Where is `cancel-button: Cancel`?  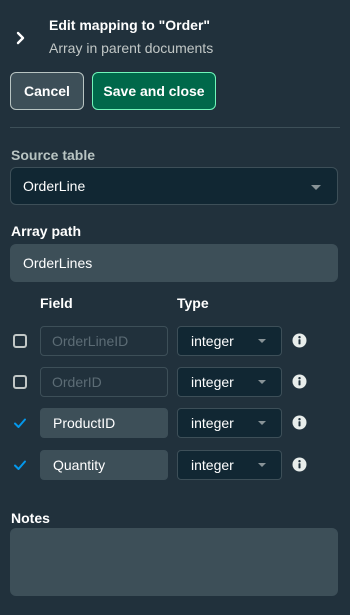 cancel-button: Cancel is located at coordinates (47, 91).